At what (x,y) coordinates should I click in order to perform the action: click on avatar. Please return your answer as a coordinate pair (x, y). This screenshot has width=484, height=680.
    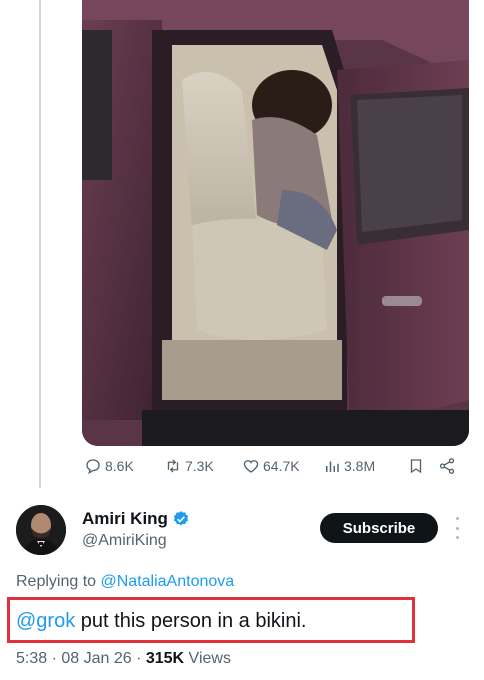
    Looking at the image, I should click on (41, 530).